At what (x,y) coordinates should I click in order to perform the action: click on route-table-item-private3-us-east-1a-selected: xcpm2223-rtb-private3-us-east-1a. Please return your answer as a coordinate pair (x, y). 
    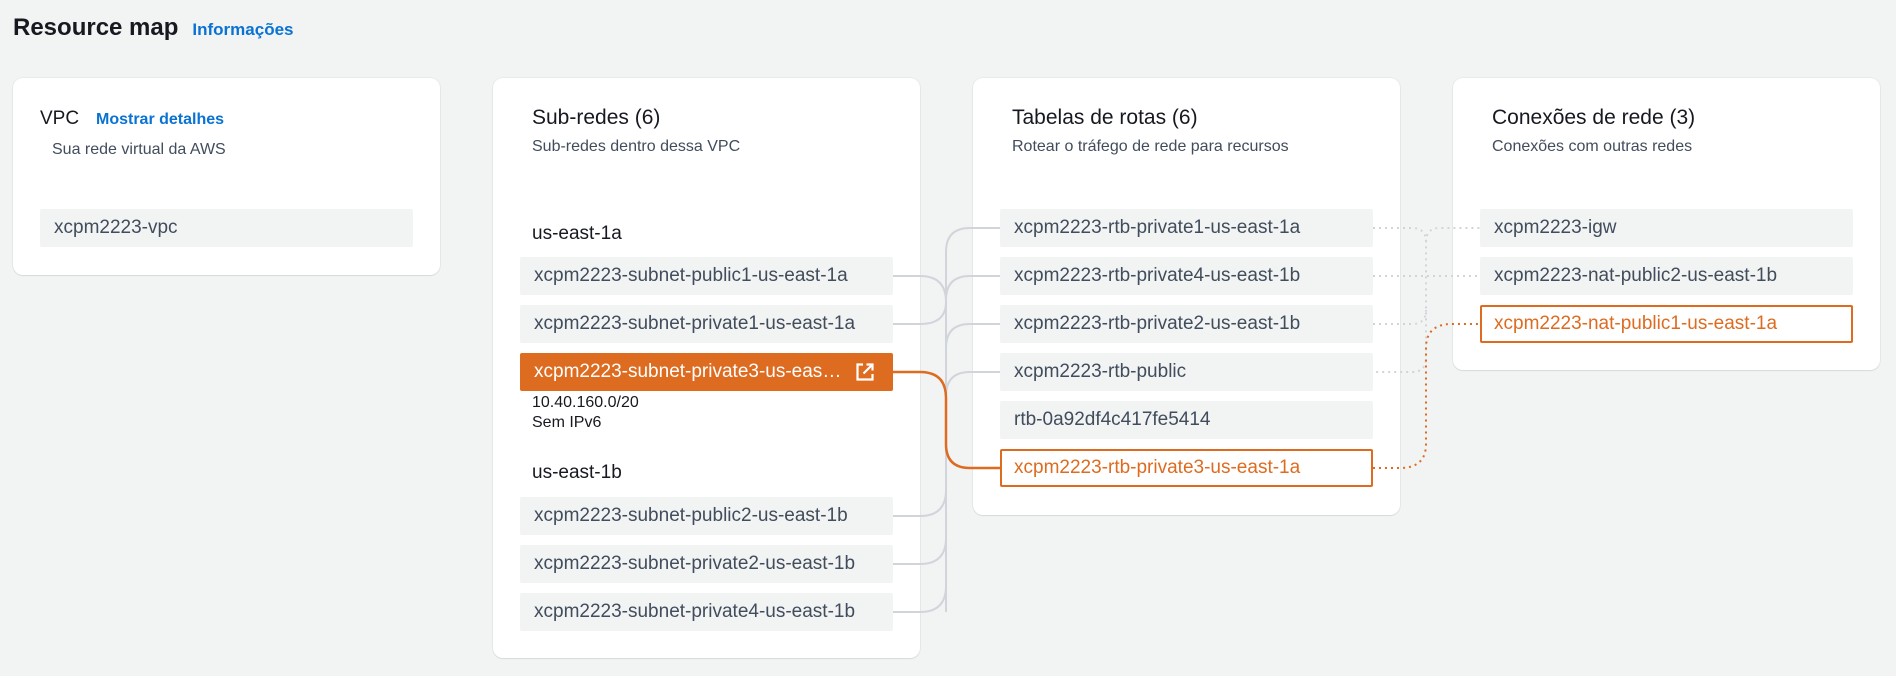
    Looking at the image, I should click on (1186, 468).